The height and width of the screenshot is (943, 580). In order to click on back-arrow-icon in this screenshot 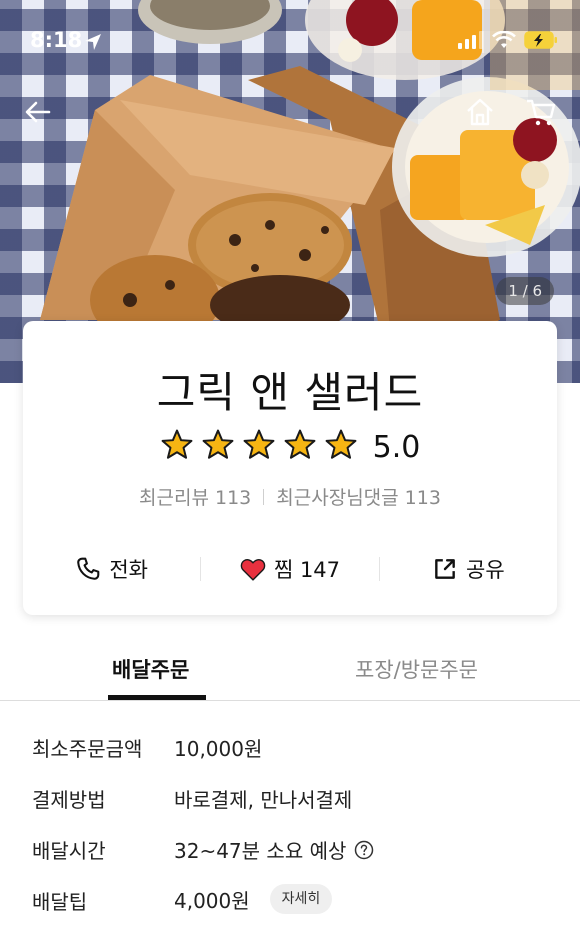, I will do `click(38, 112)`.